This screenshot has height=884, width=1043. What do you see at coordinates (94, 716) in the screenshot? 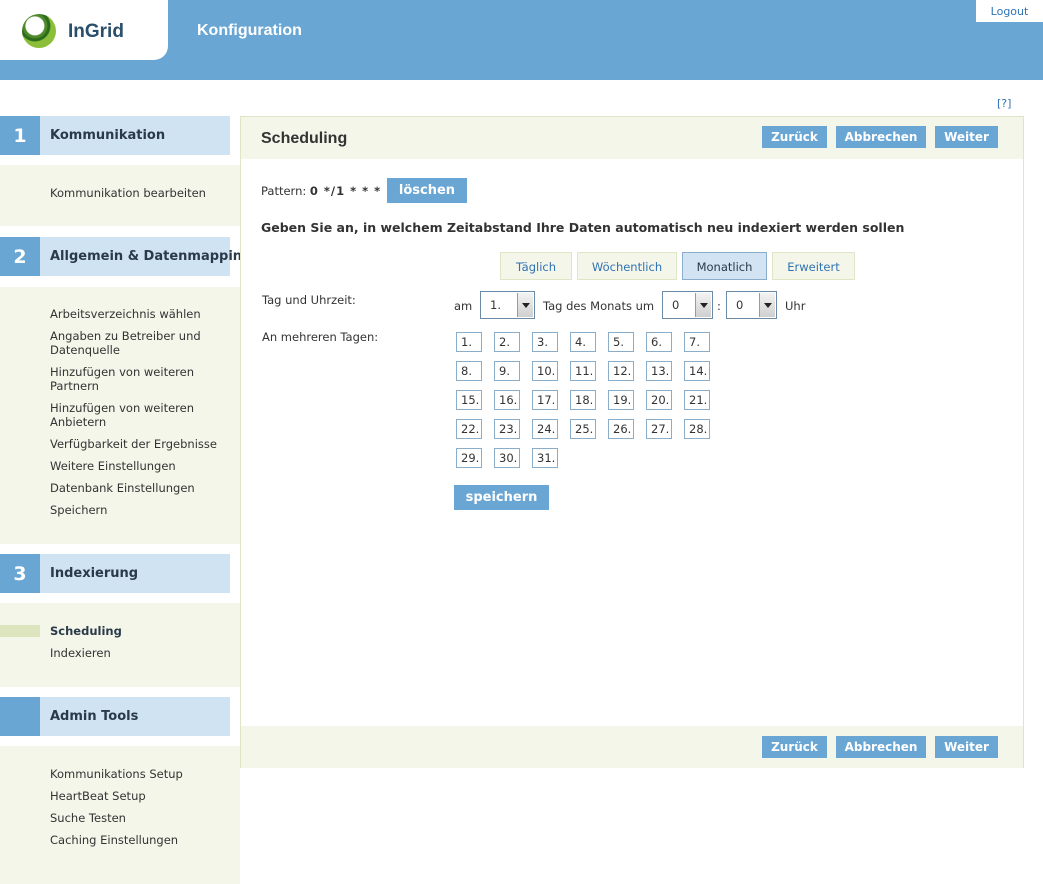
I see `section-title: Admin Tools` at bounding box center [94, 716].